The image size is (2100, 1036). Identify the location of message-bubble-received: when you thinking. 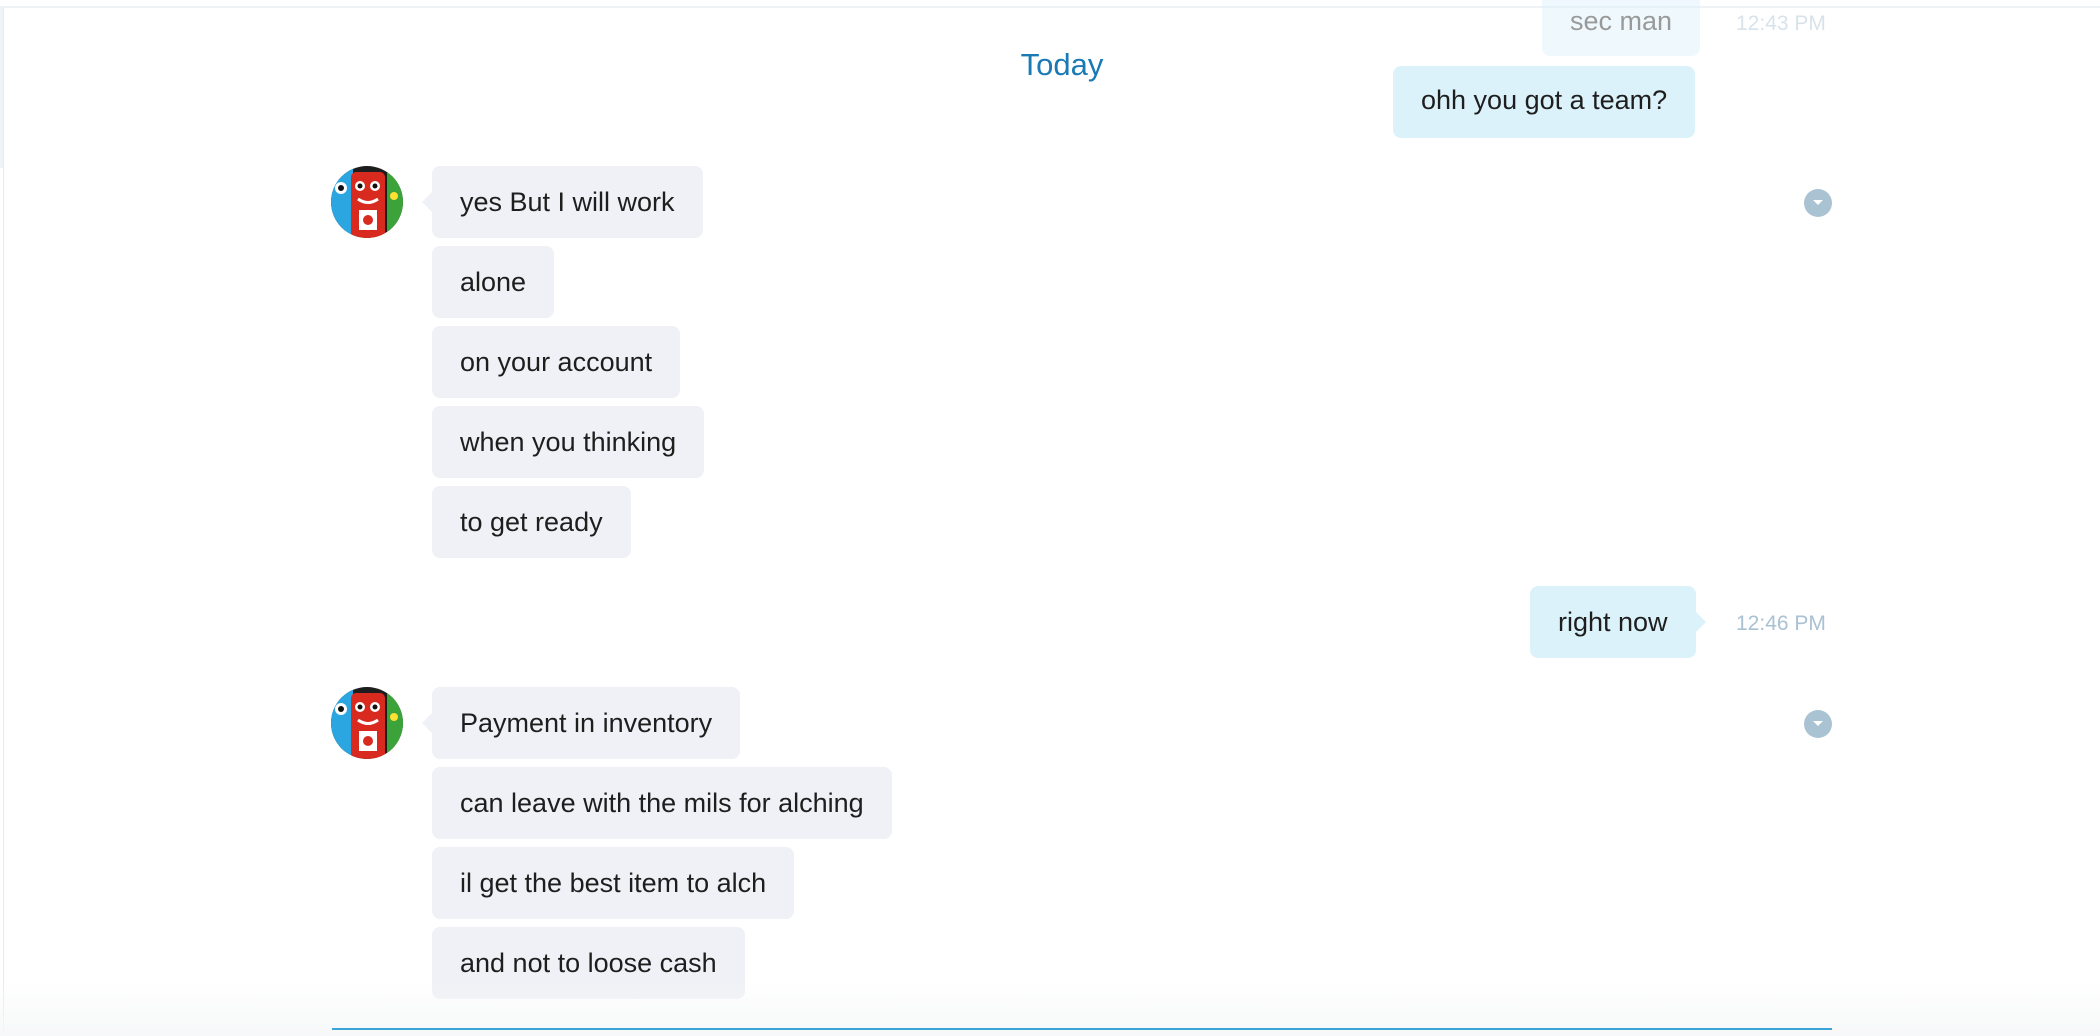
(568, 442).